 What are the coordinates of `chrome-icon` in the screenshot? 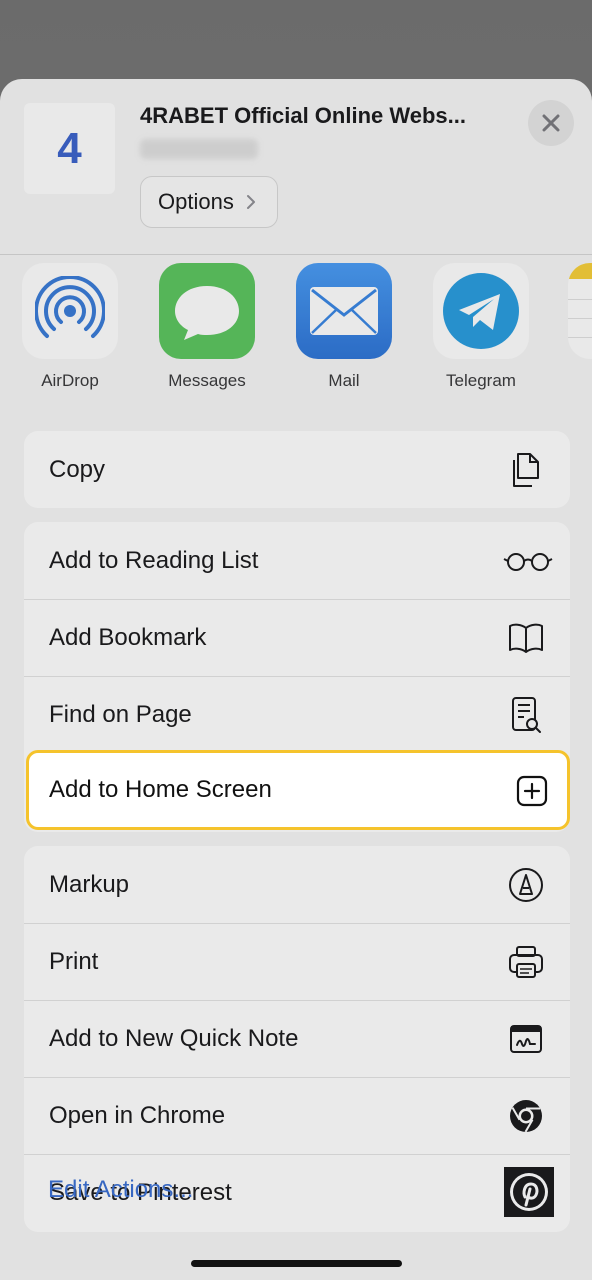 It's located at (526, 1116).